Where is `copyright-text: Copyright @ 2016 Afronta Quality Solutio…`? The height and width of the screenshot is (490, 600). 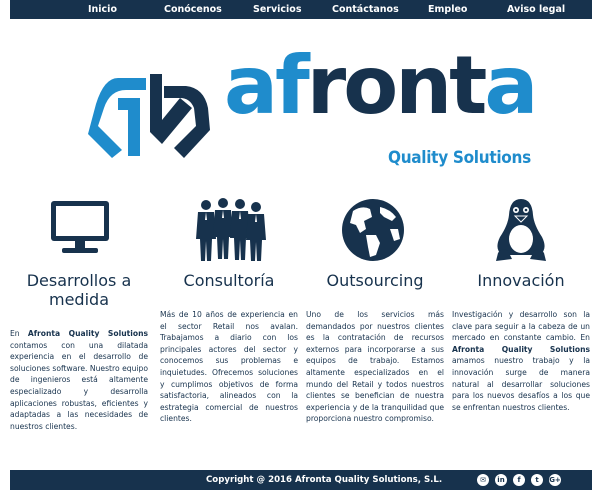 copyright-text: Copyright @ 2016 Afronta Quality Solutio… is located at coordinates (324, 480).